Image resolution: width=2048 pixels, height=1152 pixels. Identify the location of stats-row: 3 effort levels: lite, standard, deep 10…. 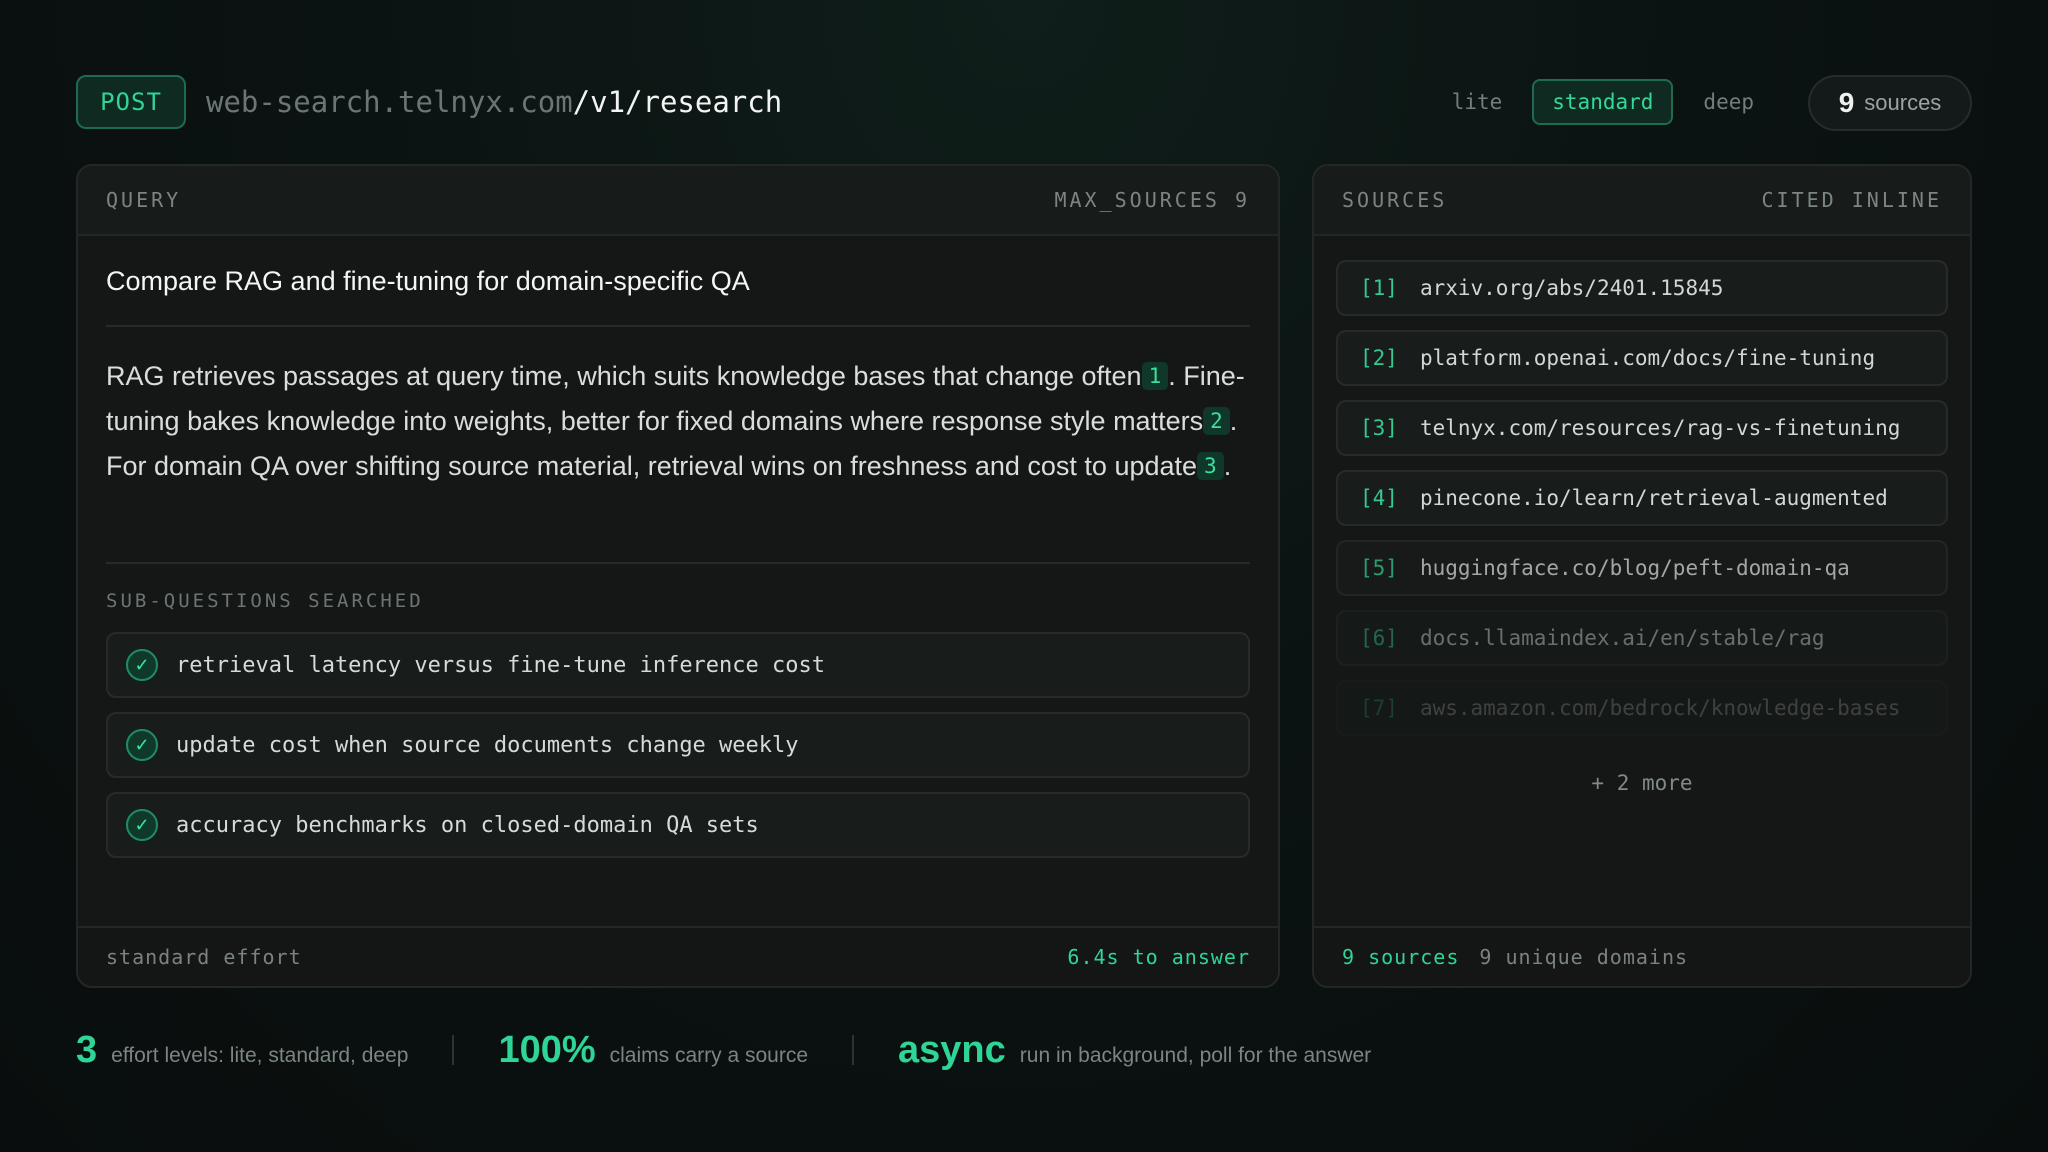
(723, 1050).